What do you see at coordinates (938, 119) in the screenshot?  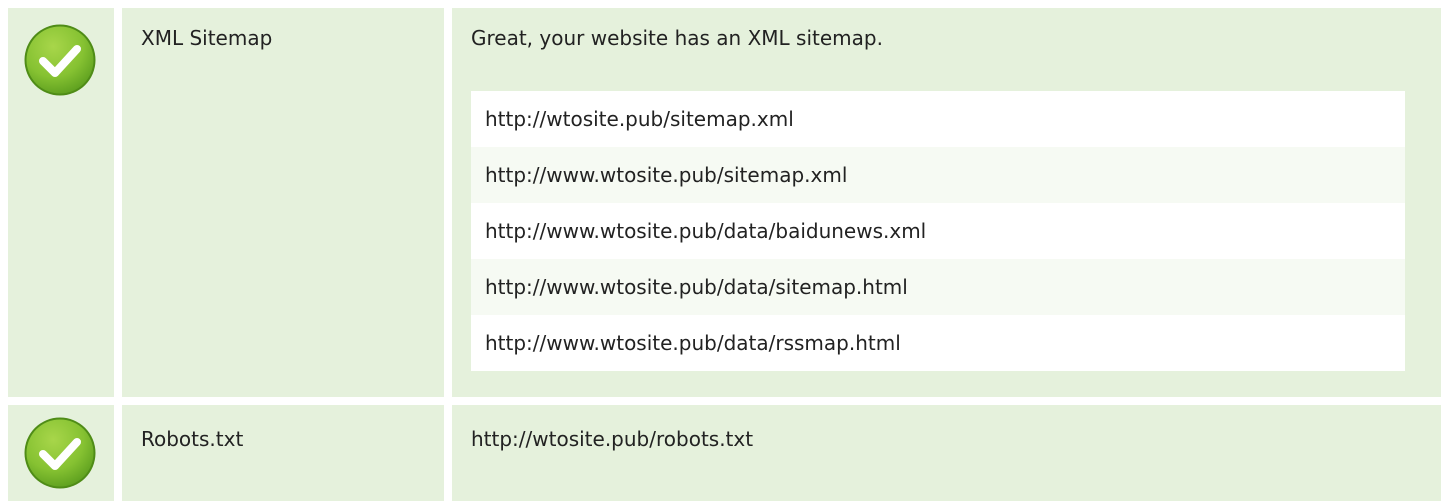 I see `sitemap-url: http://wtosite.pub/sitemap.xml` at bounding box center [938, 119].